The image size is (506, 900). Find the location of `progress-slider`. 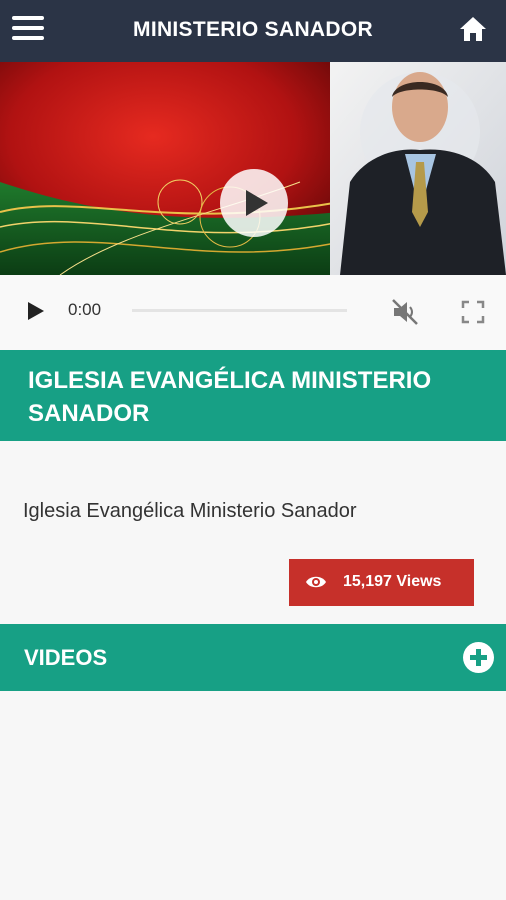

progress-slider is located at coordinates (239, 310).